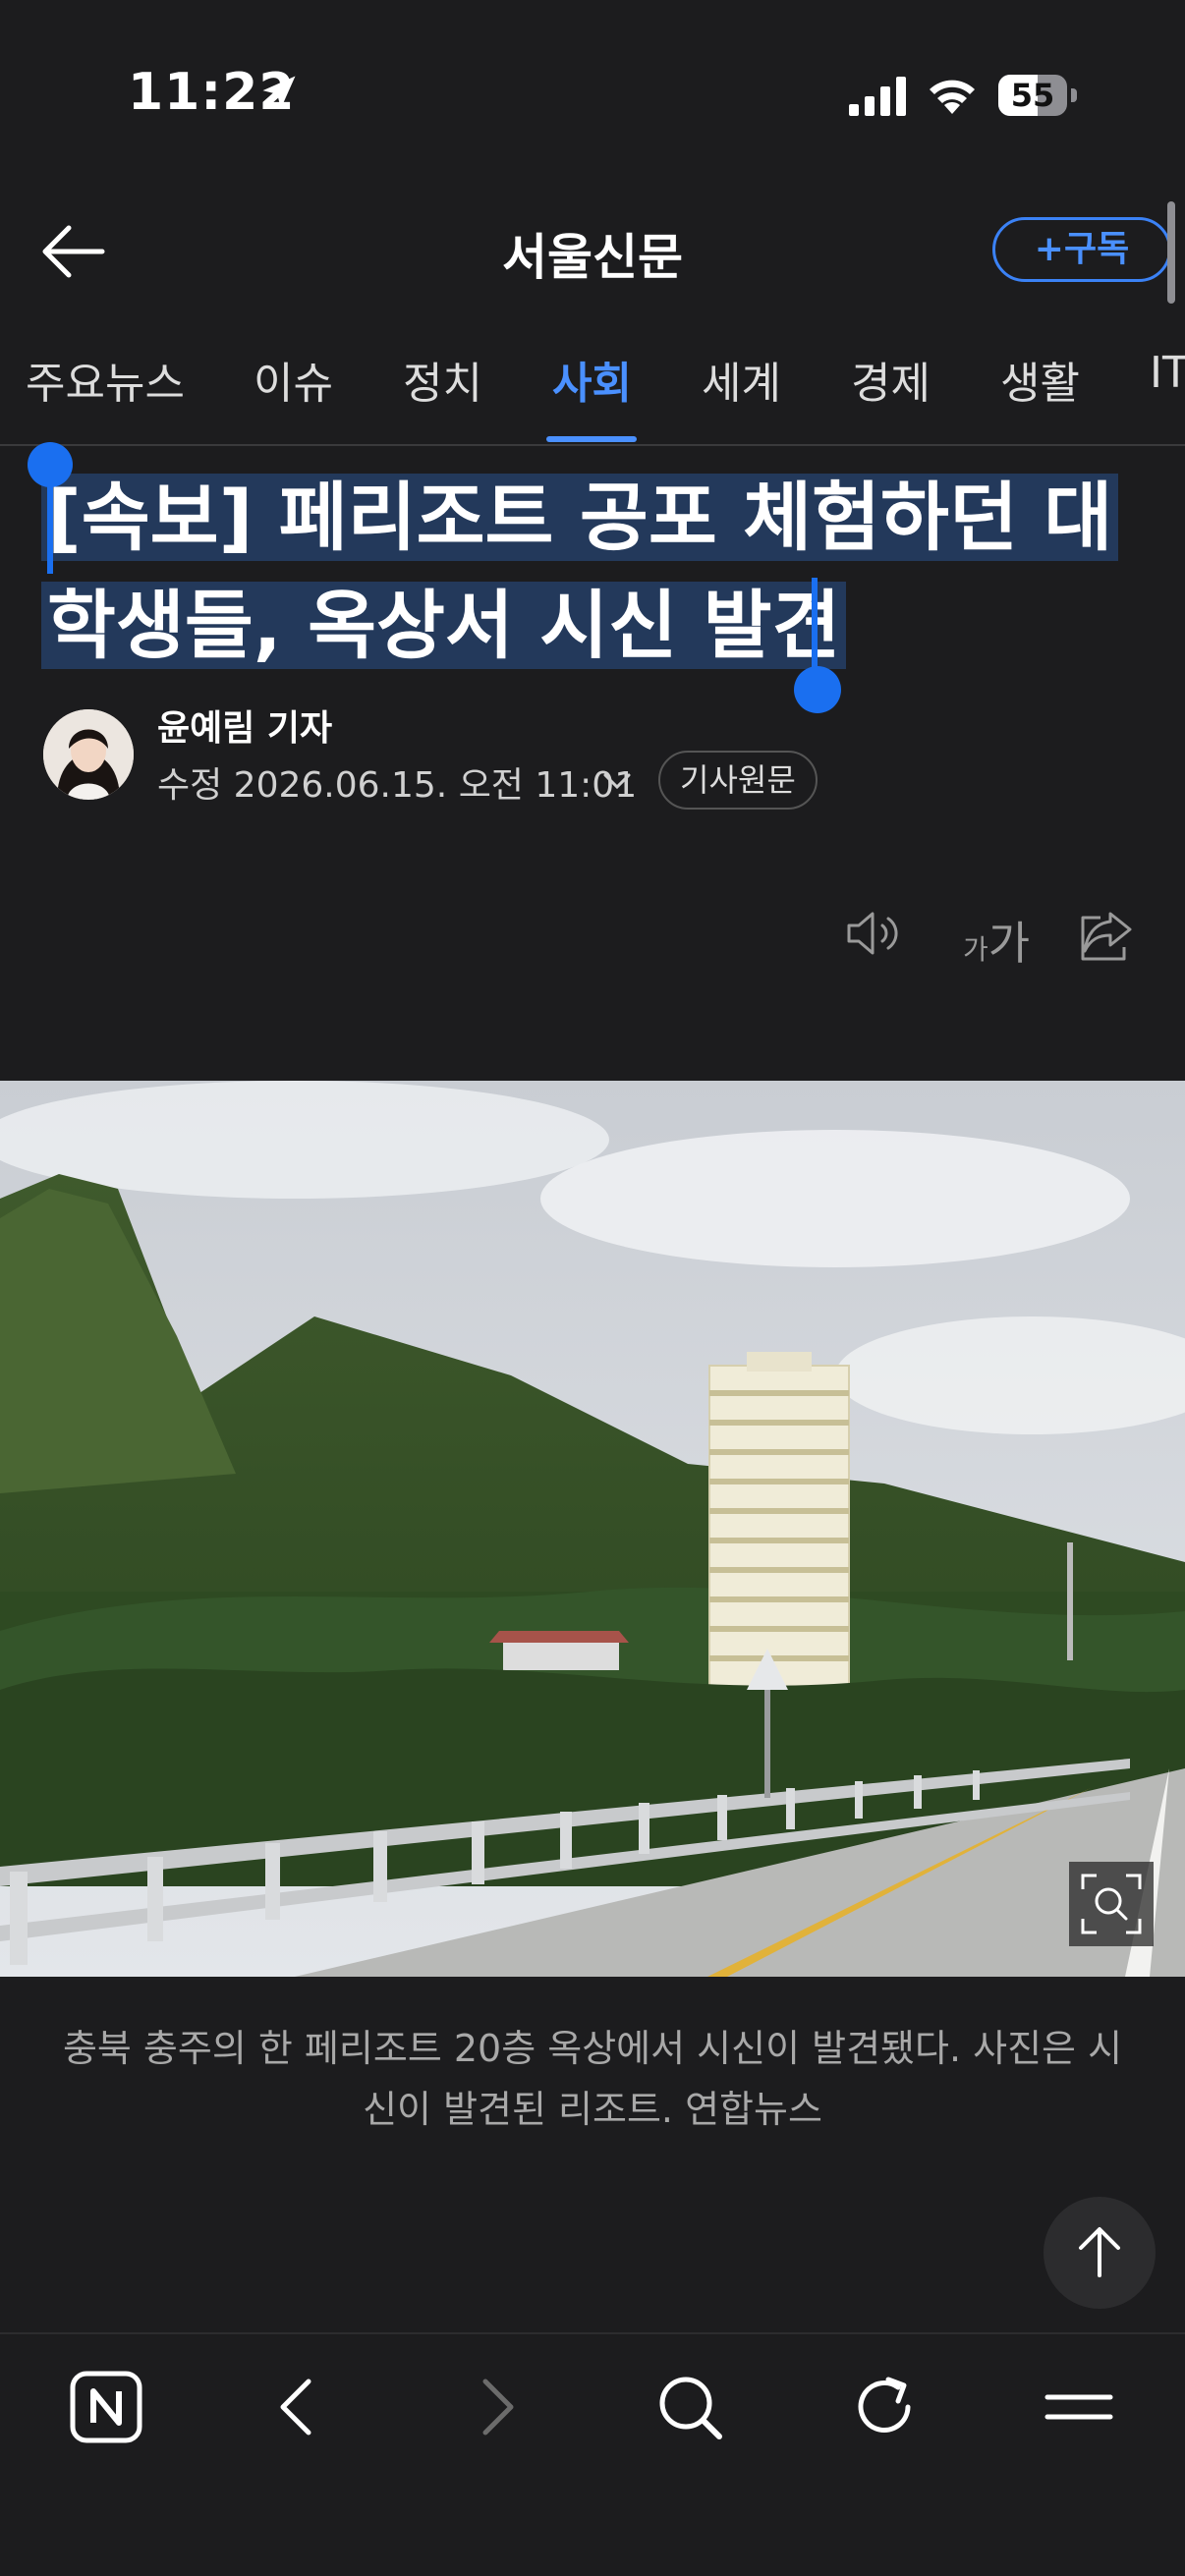 Image resolution: width=1185 pixels, height=2576 pixels. Describe the element at coordinates (106, 2407) in the screenshot. I see `naver-n-icon` at that location.